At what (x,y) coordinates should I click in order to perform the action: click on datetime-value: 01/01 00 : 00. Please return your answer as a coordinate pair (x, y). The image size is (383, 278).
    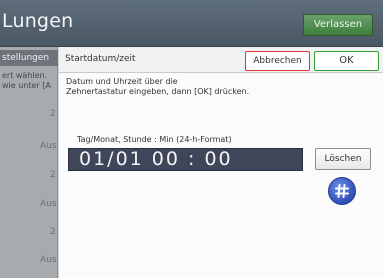
    Looking at the image, I should click on (156, 159).